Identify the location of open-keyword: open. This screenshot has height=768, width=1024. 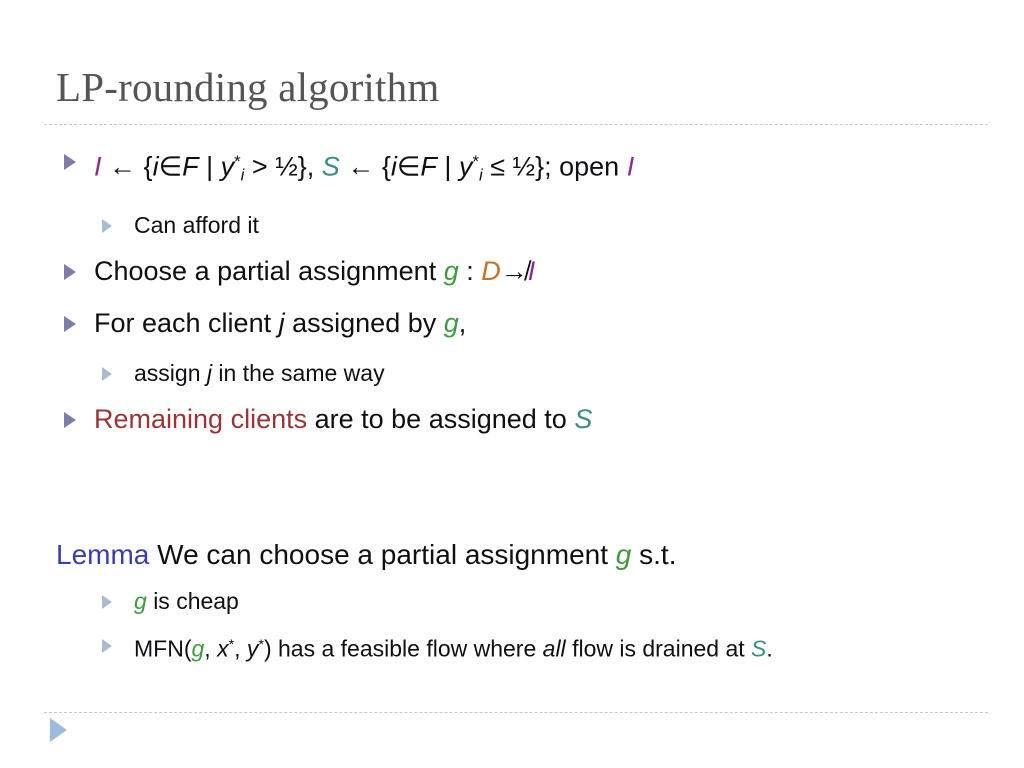
(589, 166).